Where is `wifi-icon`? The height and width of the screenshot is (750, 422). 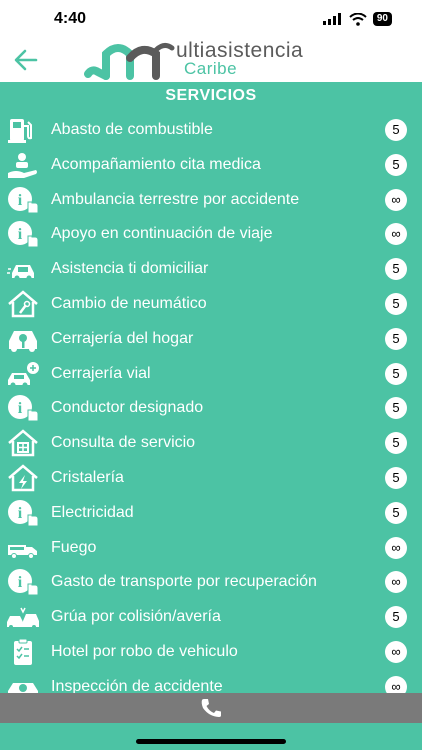 wifi-icon is located at coordinates (358, 19).